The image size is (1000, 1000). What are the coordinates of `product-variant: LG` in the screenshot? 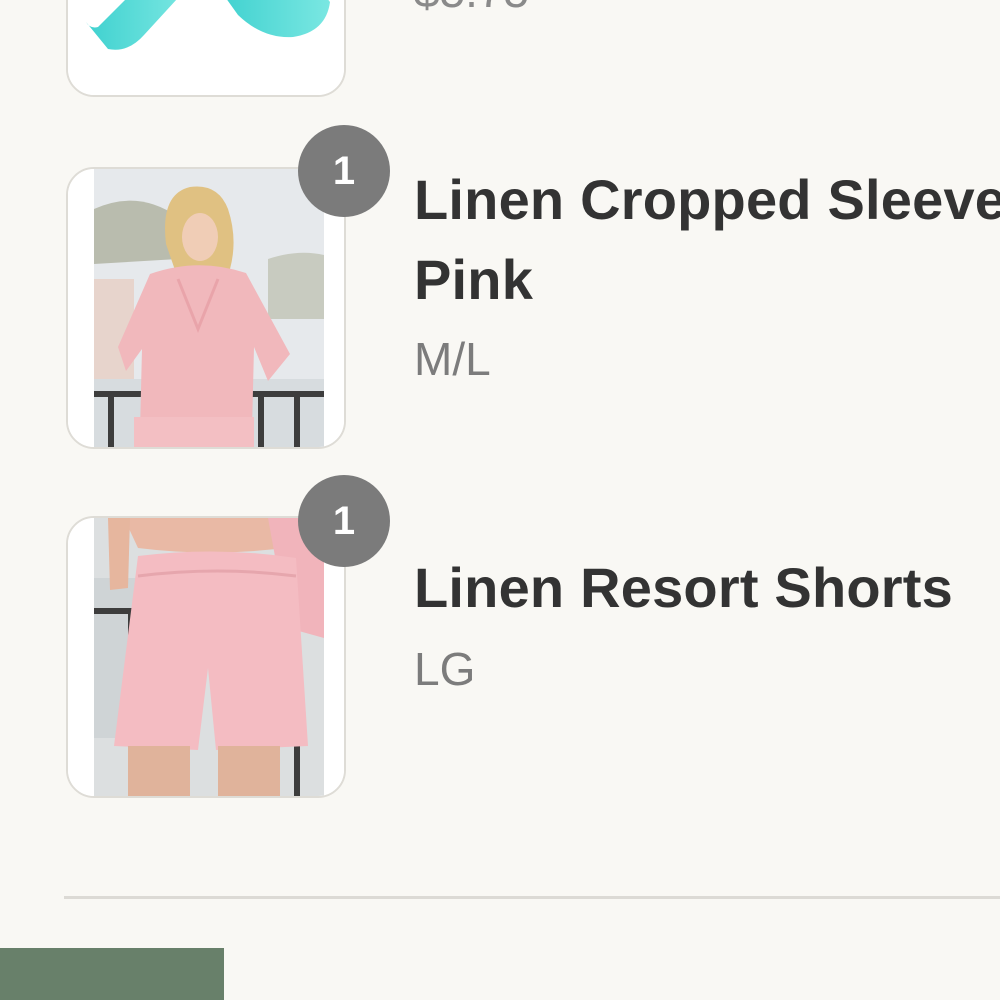 It's located at (445, 669).